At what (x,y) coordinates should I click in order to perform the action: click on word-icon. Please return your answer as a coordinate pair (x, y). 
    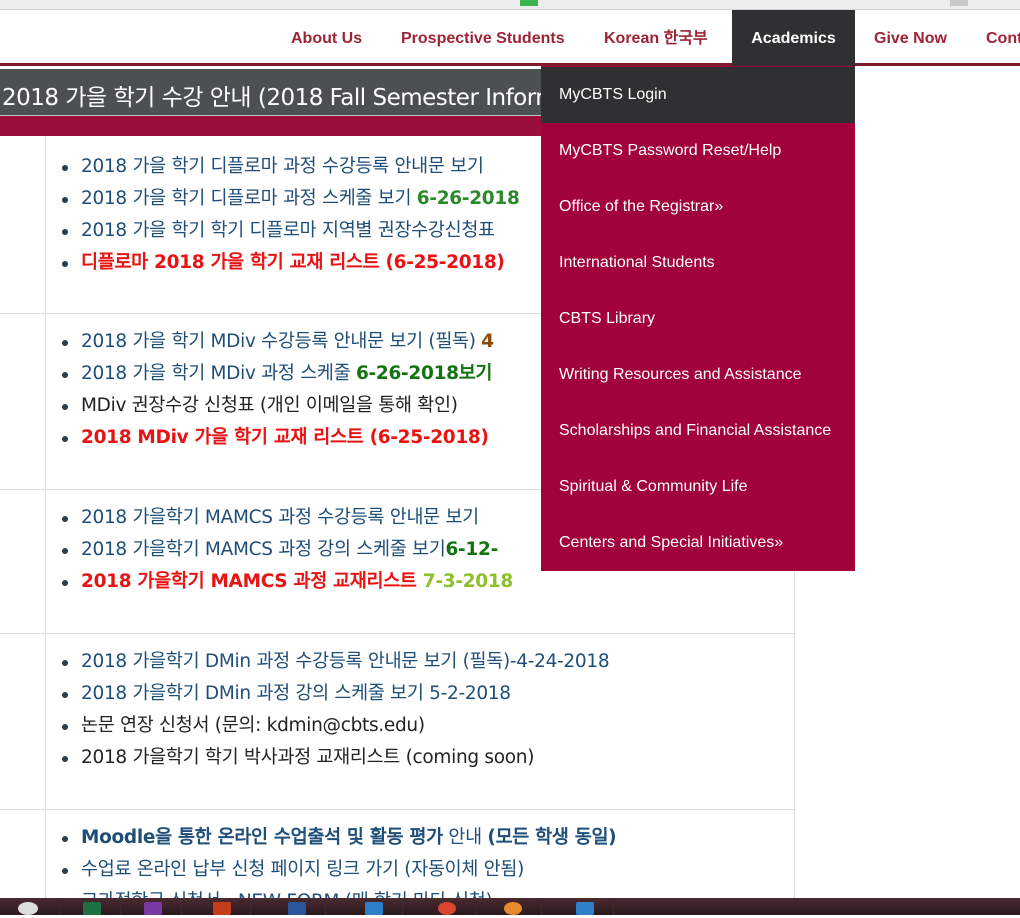
    Looking at the image, I should click on (297, 908).